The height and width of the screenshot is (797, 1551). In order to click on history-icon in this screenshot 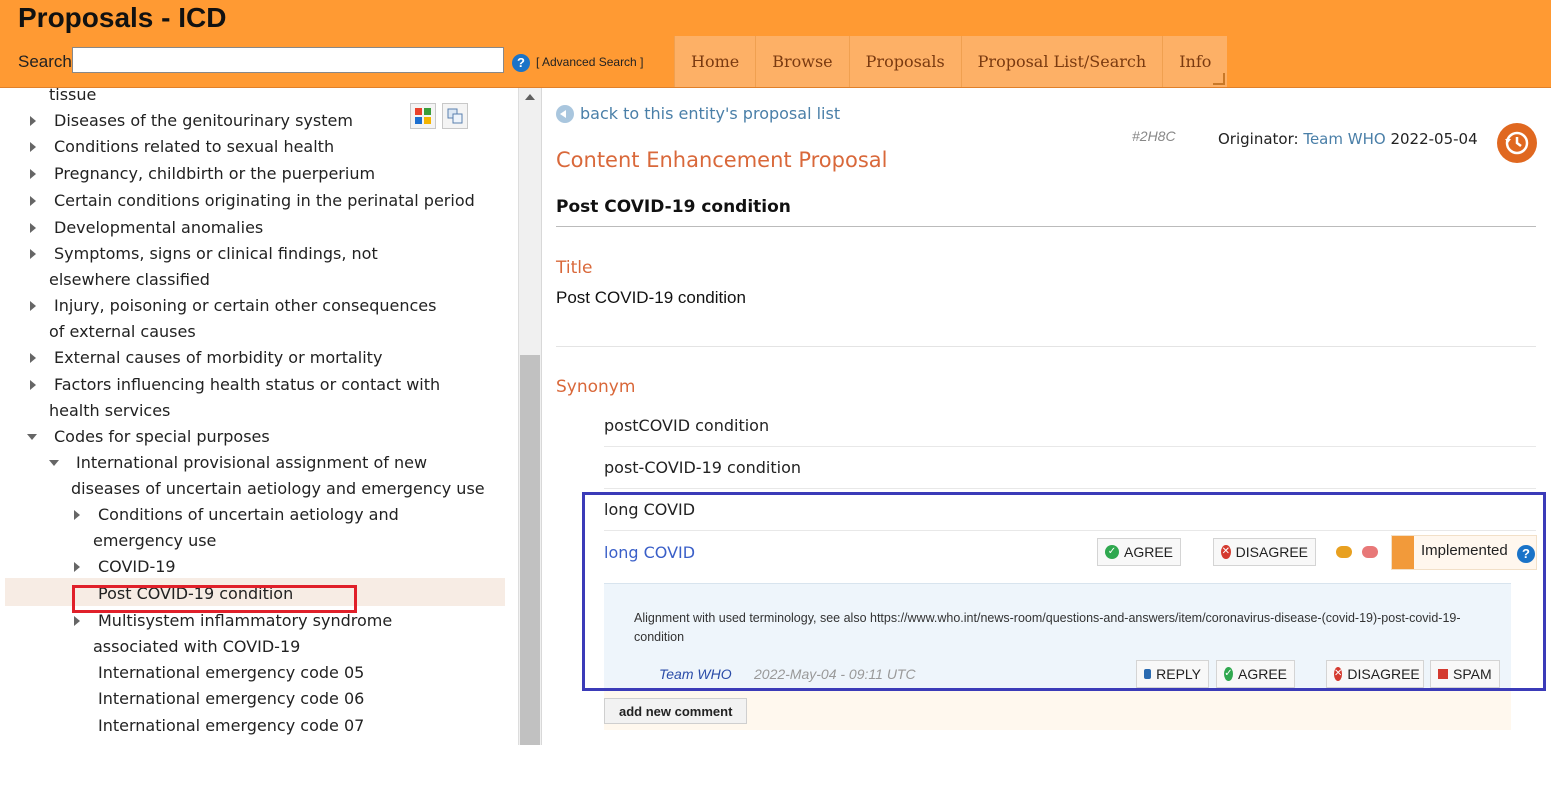, I will do `click(1517, 143)`.